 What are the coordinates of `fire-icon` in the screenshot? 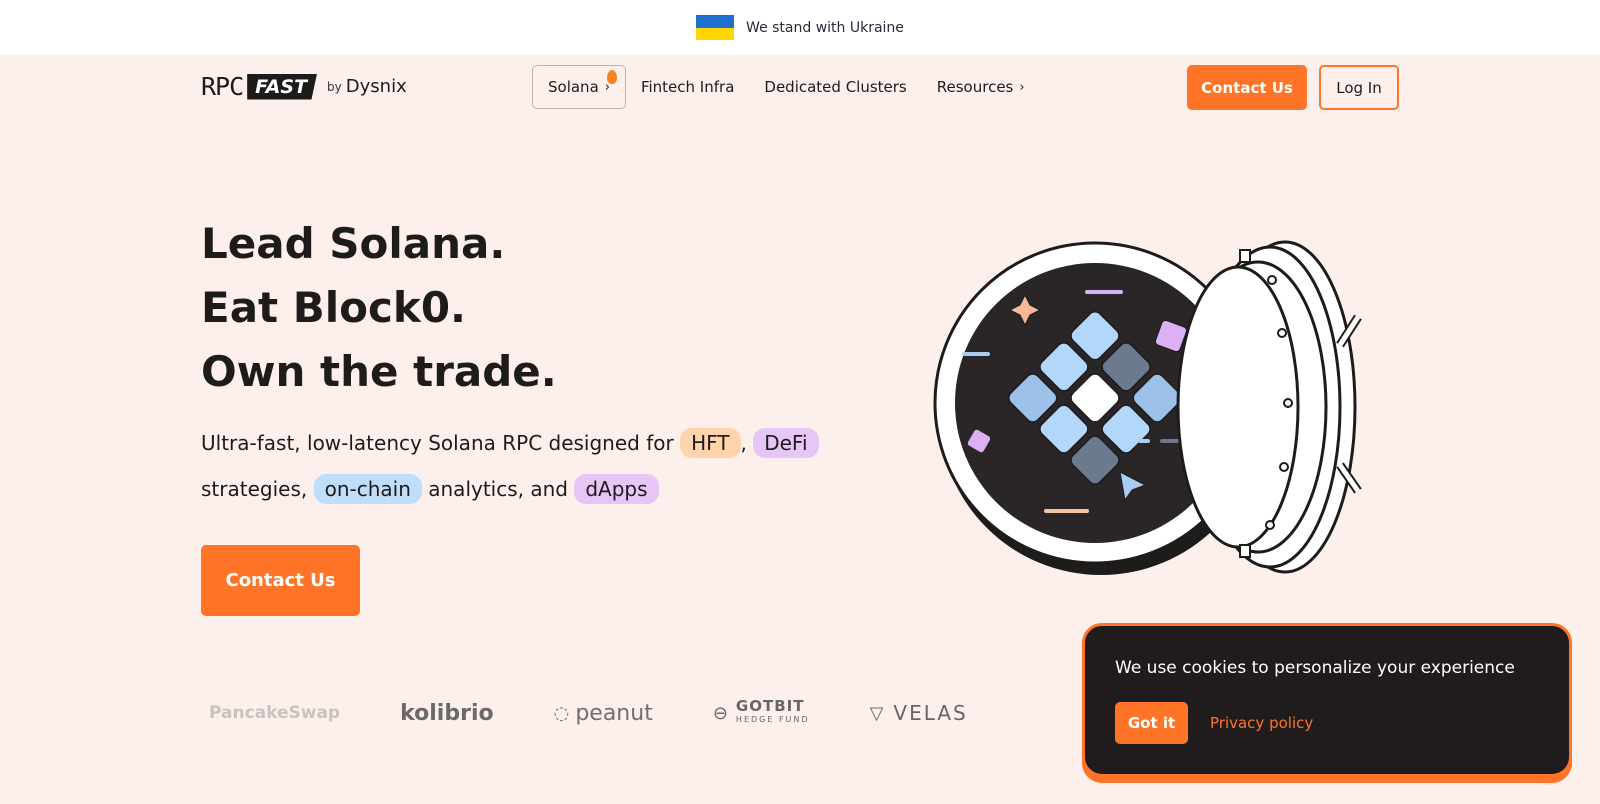 It's located at (611, 77).